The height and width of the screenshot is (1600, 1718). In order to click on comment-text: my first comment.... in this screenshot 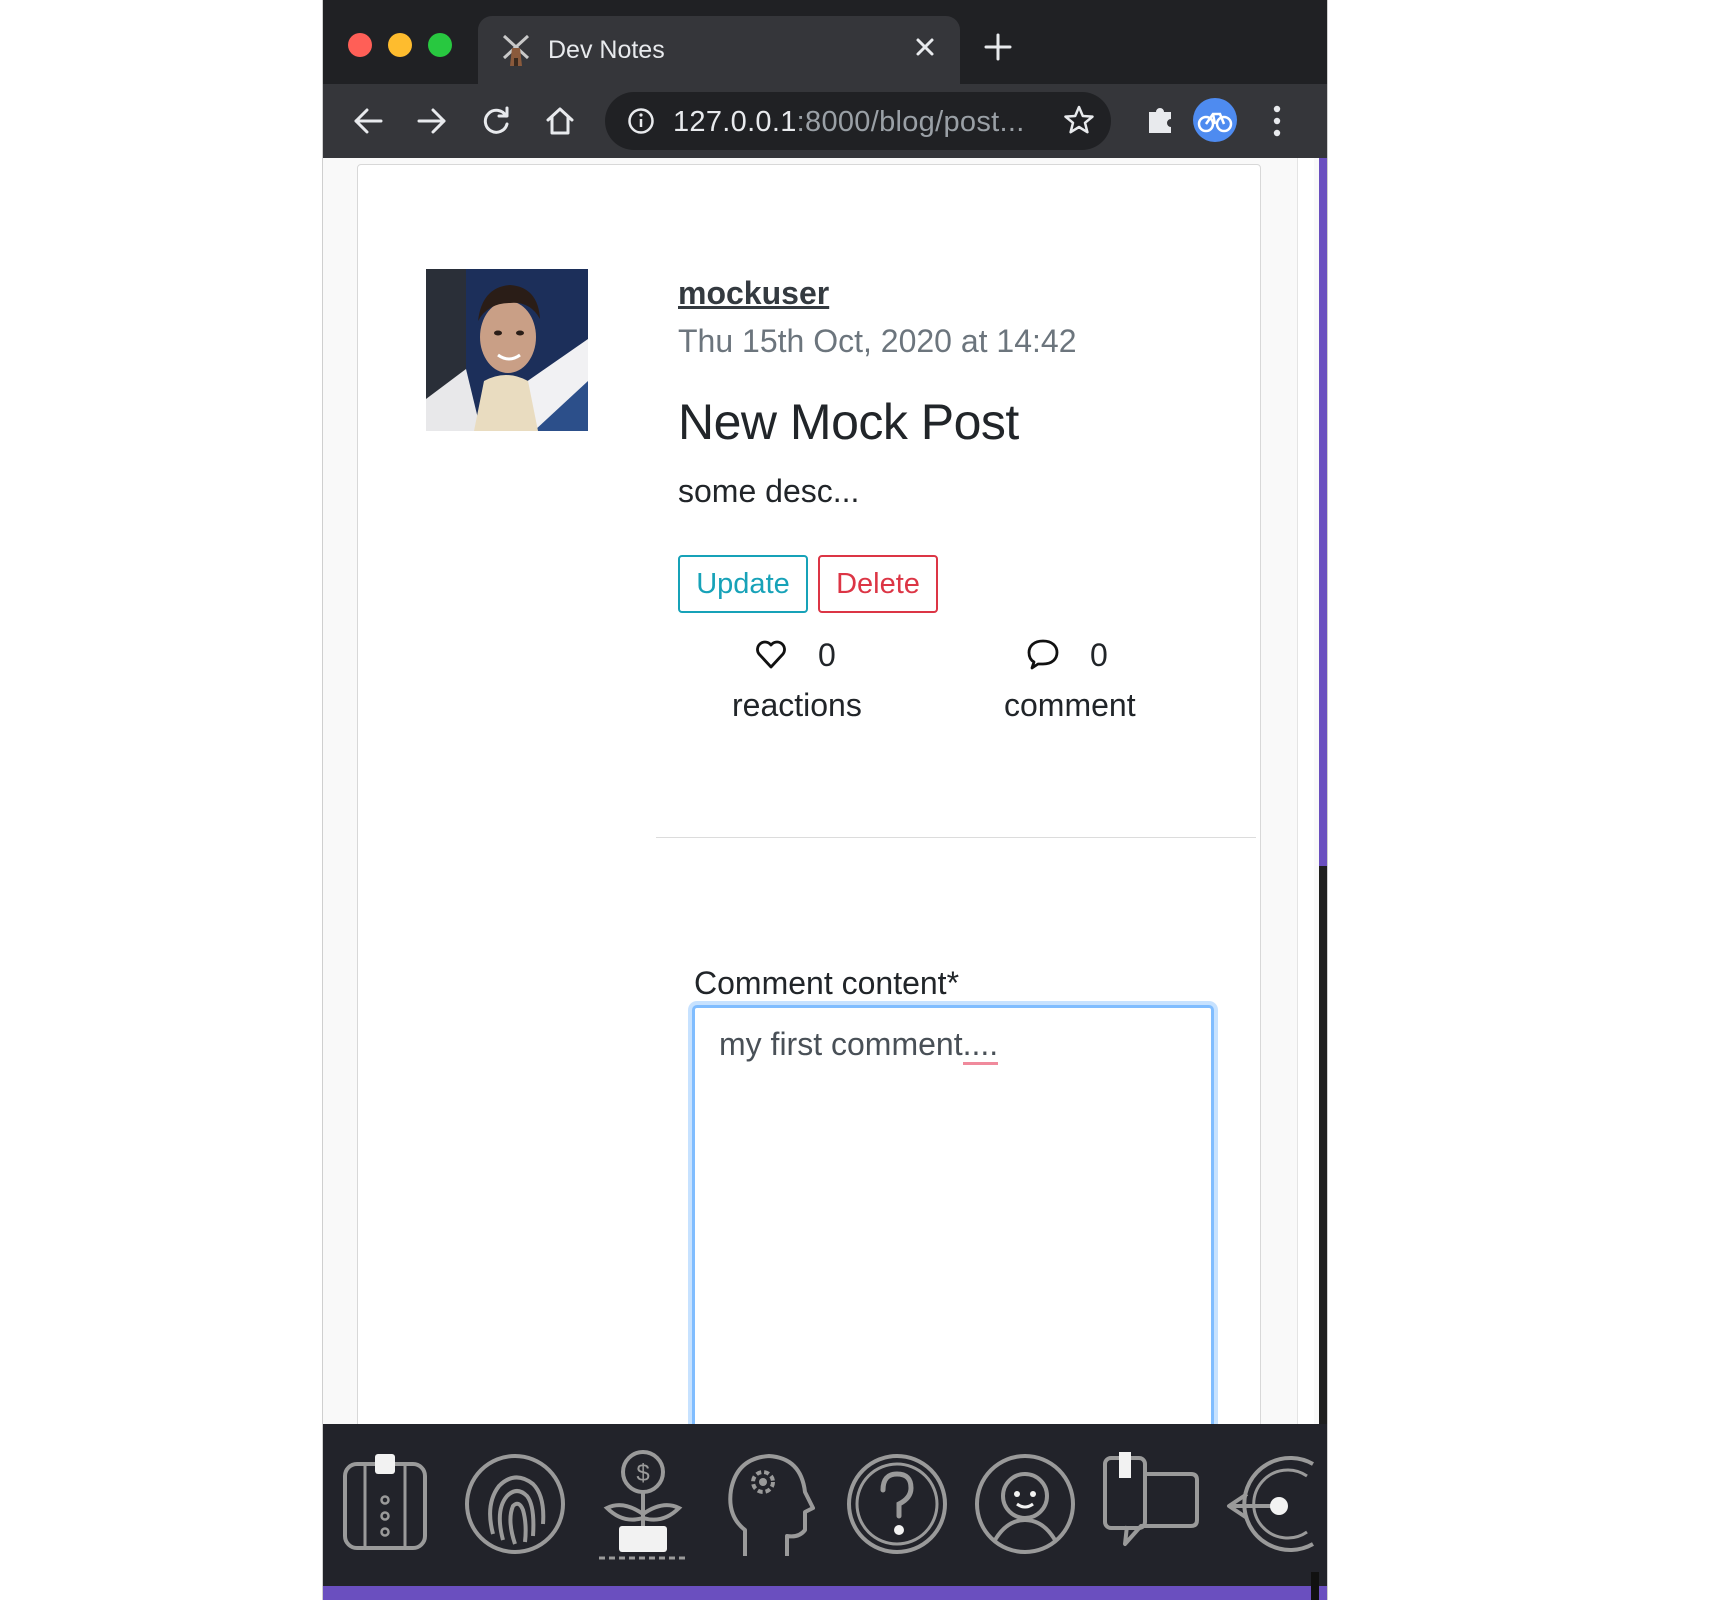, I will do `click(859, 1045)`.